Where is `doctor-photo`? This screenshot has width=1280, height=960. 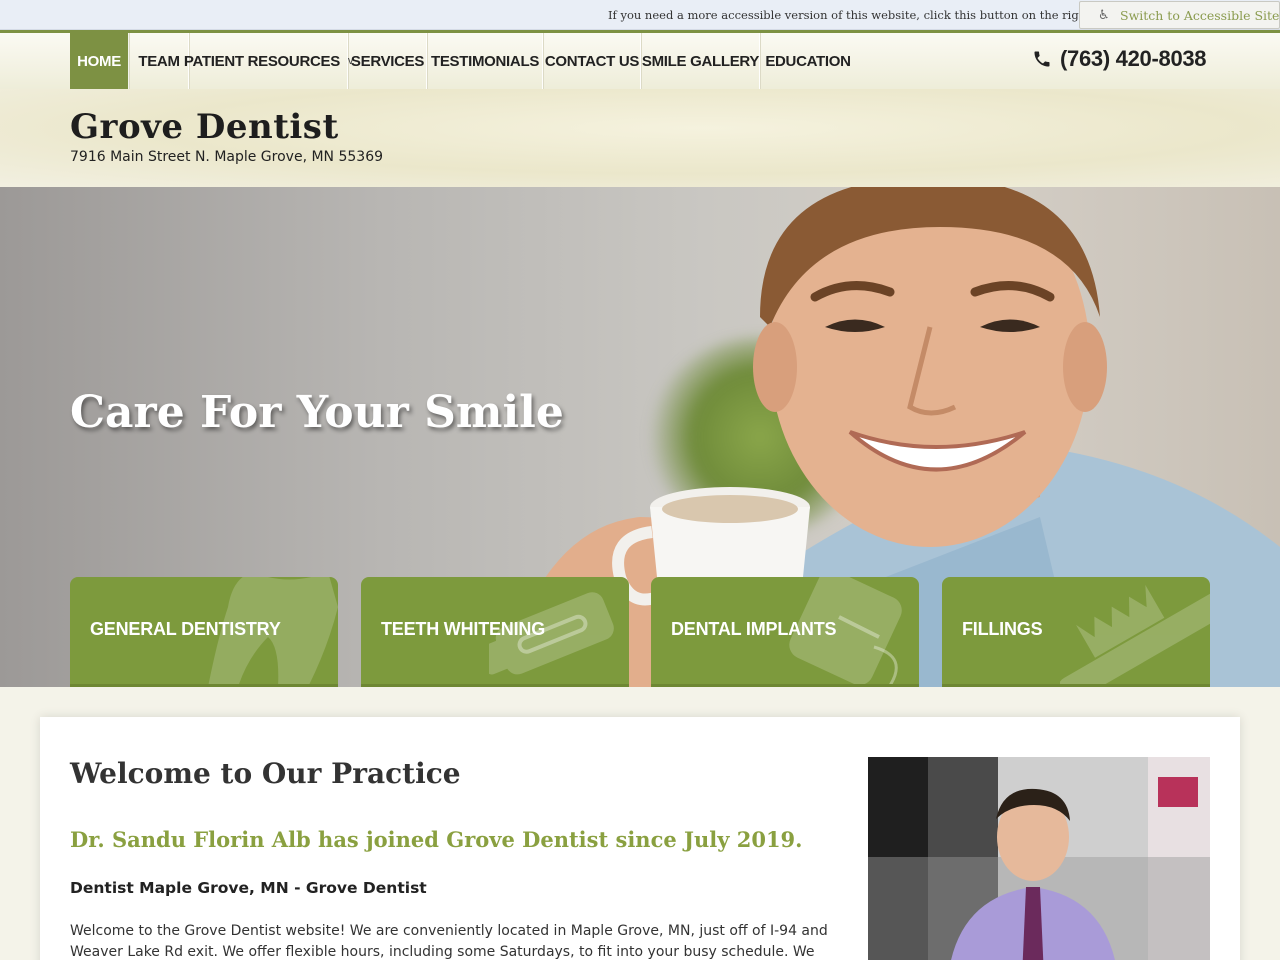 doctor-photo is located at coordinates (1039, 858).